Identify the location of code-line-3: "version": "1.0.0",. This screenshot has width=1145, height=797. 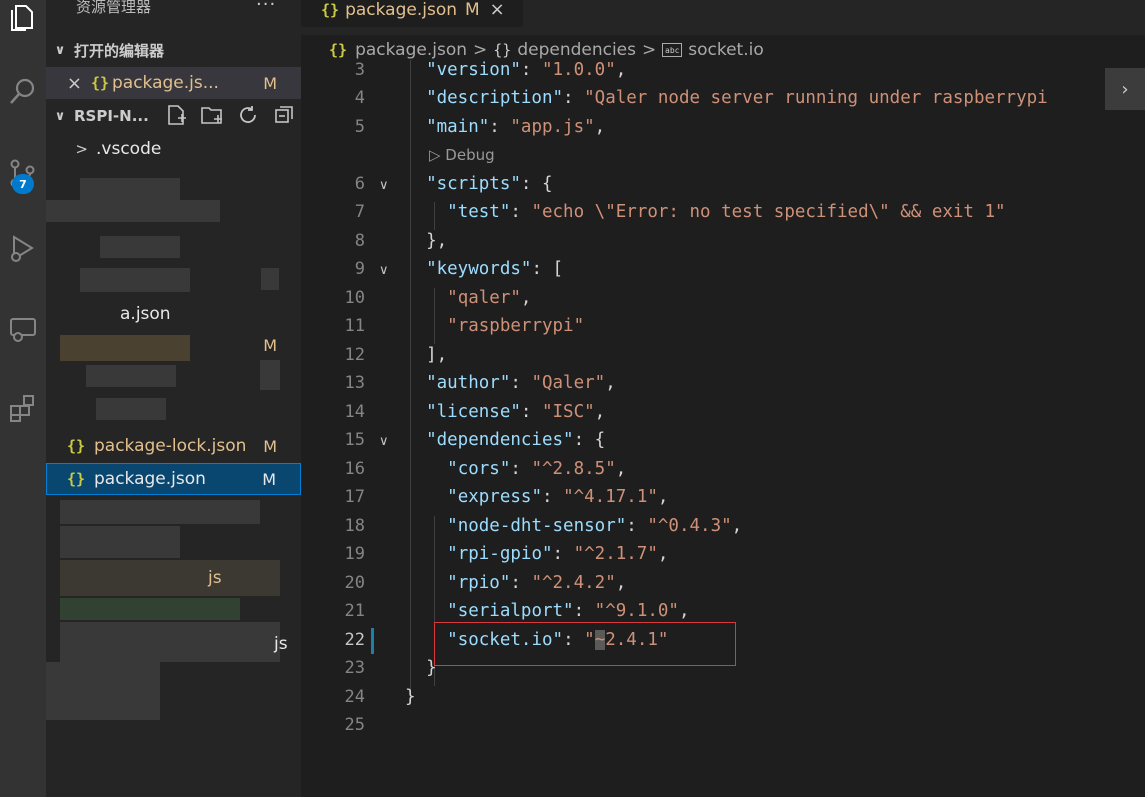
(526, 70).